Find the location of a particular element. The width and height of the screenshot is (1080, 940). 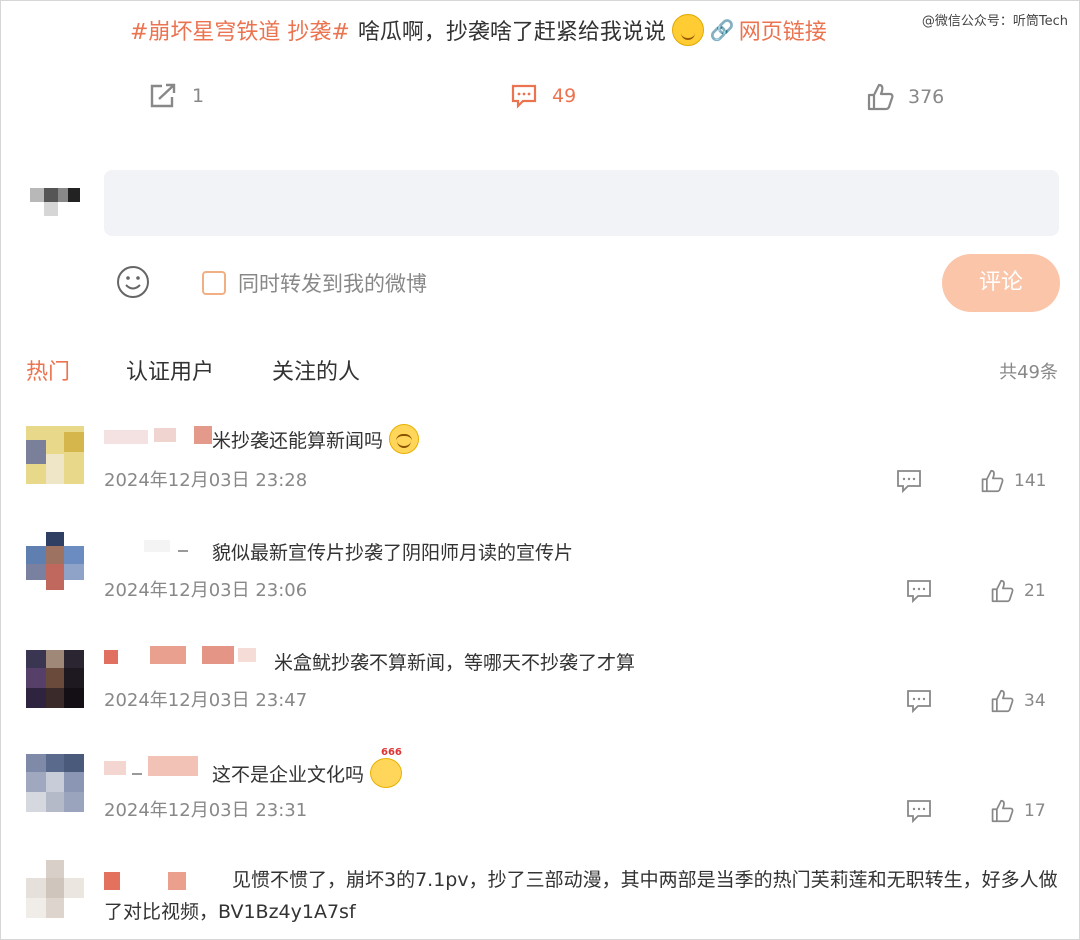

webpage-link: 🔗 网页链接 is located at coordinates (768, 30).